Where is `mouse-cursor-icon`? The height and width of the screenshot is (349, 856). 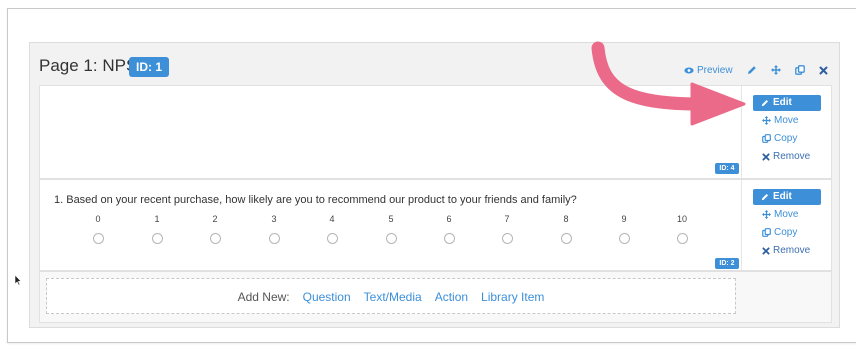 mouse-cursor-icon is located at coordinates (18, 280).